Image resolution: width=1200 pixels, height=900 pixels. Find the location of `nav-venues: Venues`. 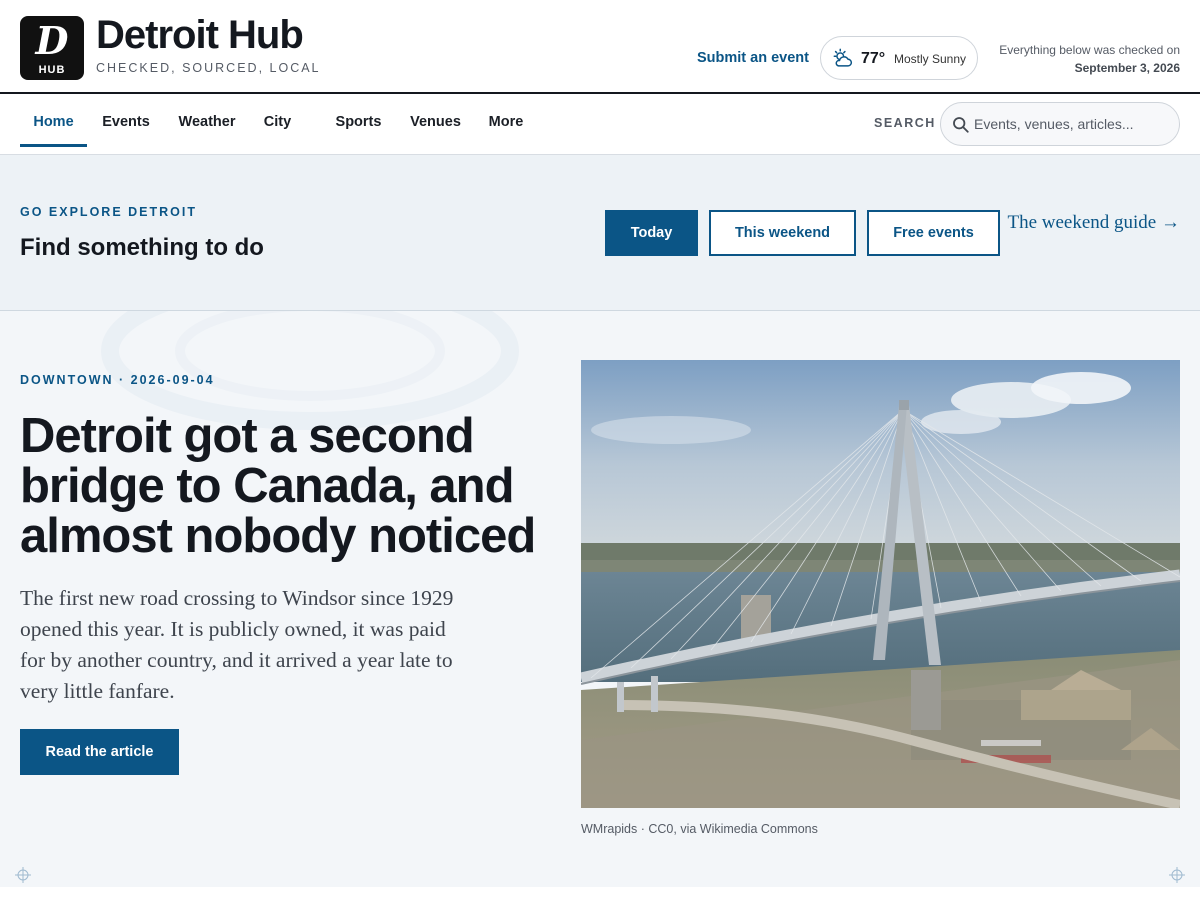

nav-venues: Venues is located at coordinates (435, 120).